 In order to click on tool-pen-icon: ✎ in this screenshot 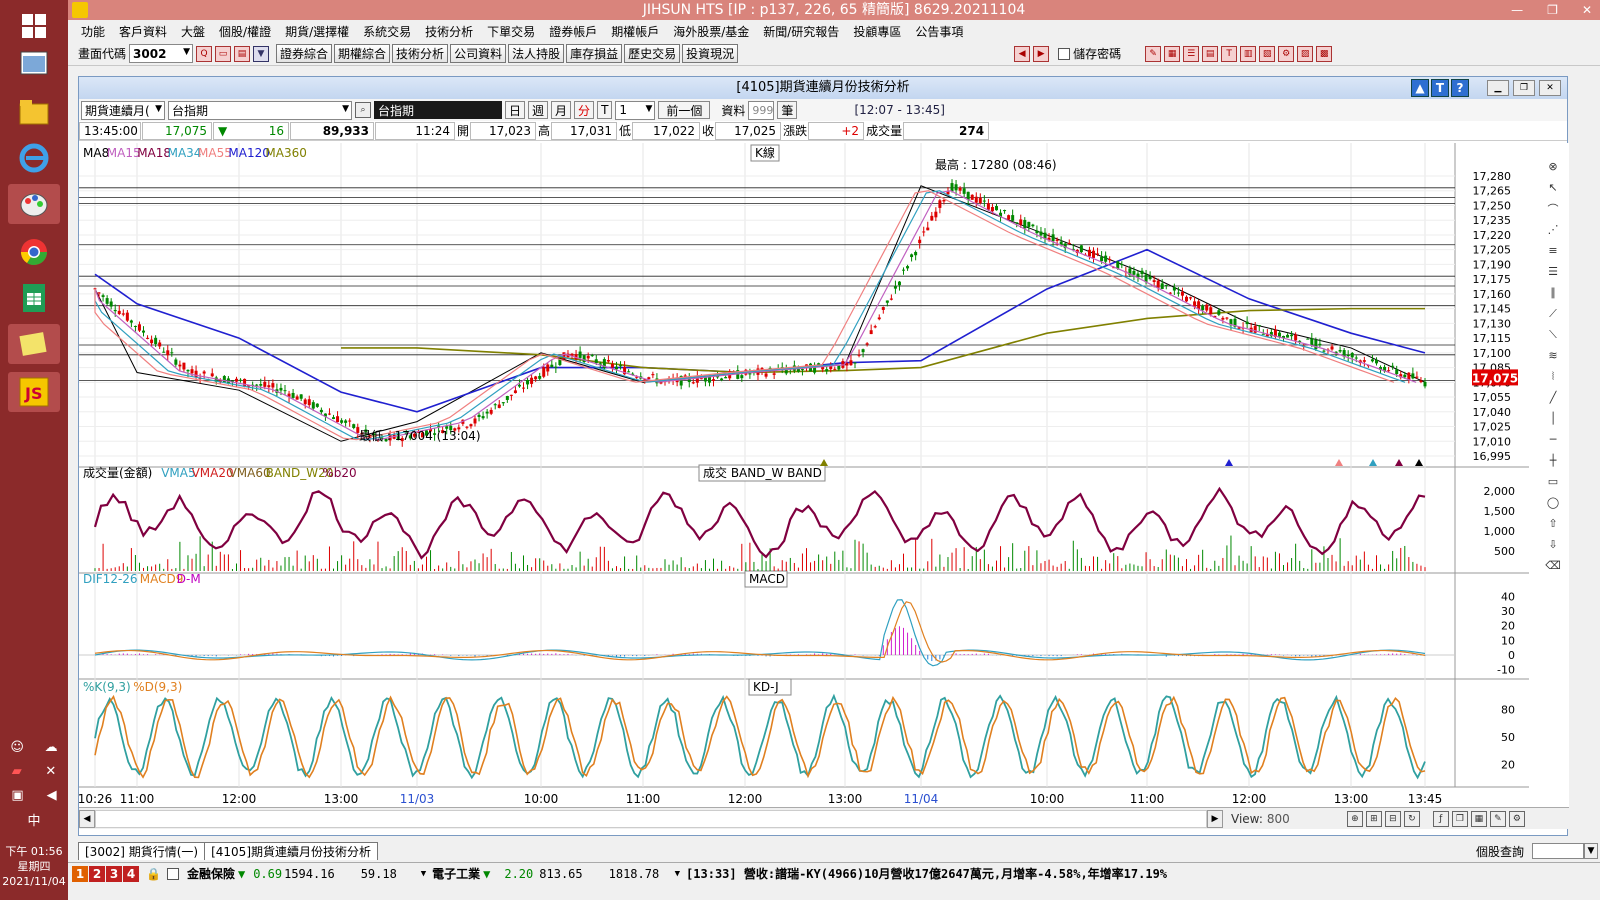, I will do `click(1153, 53)`.